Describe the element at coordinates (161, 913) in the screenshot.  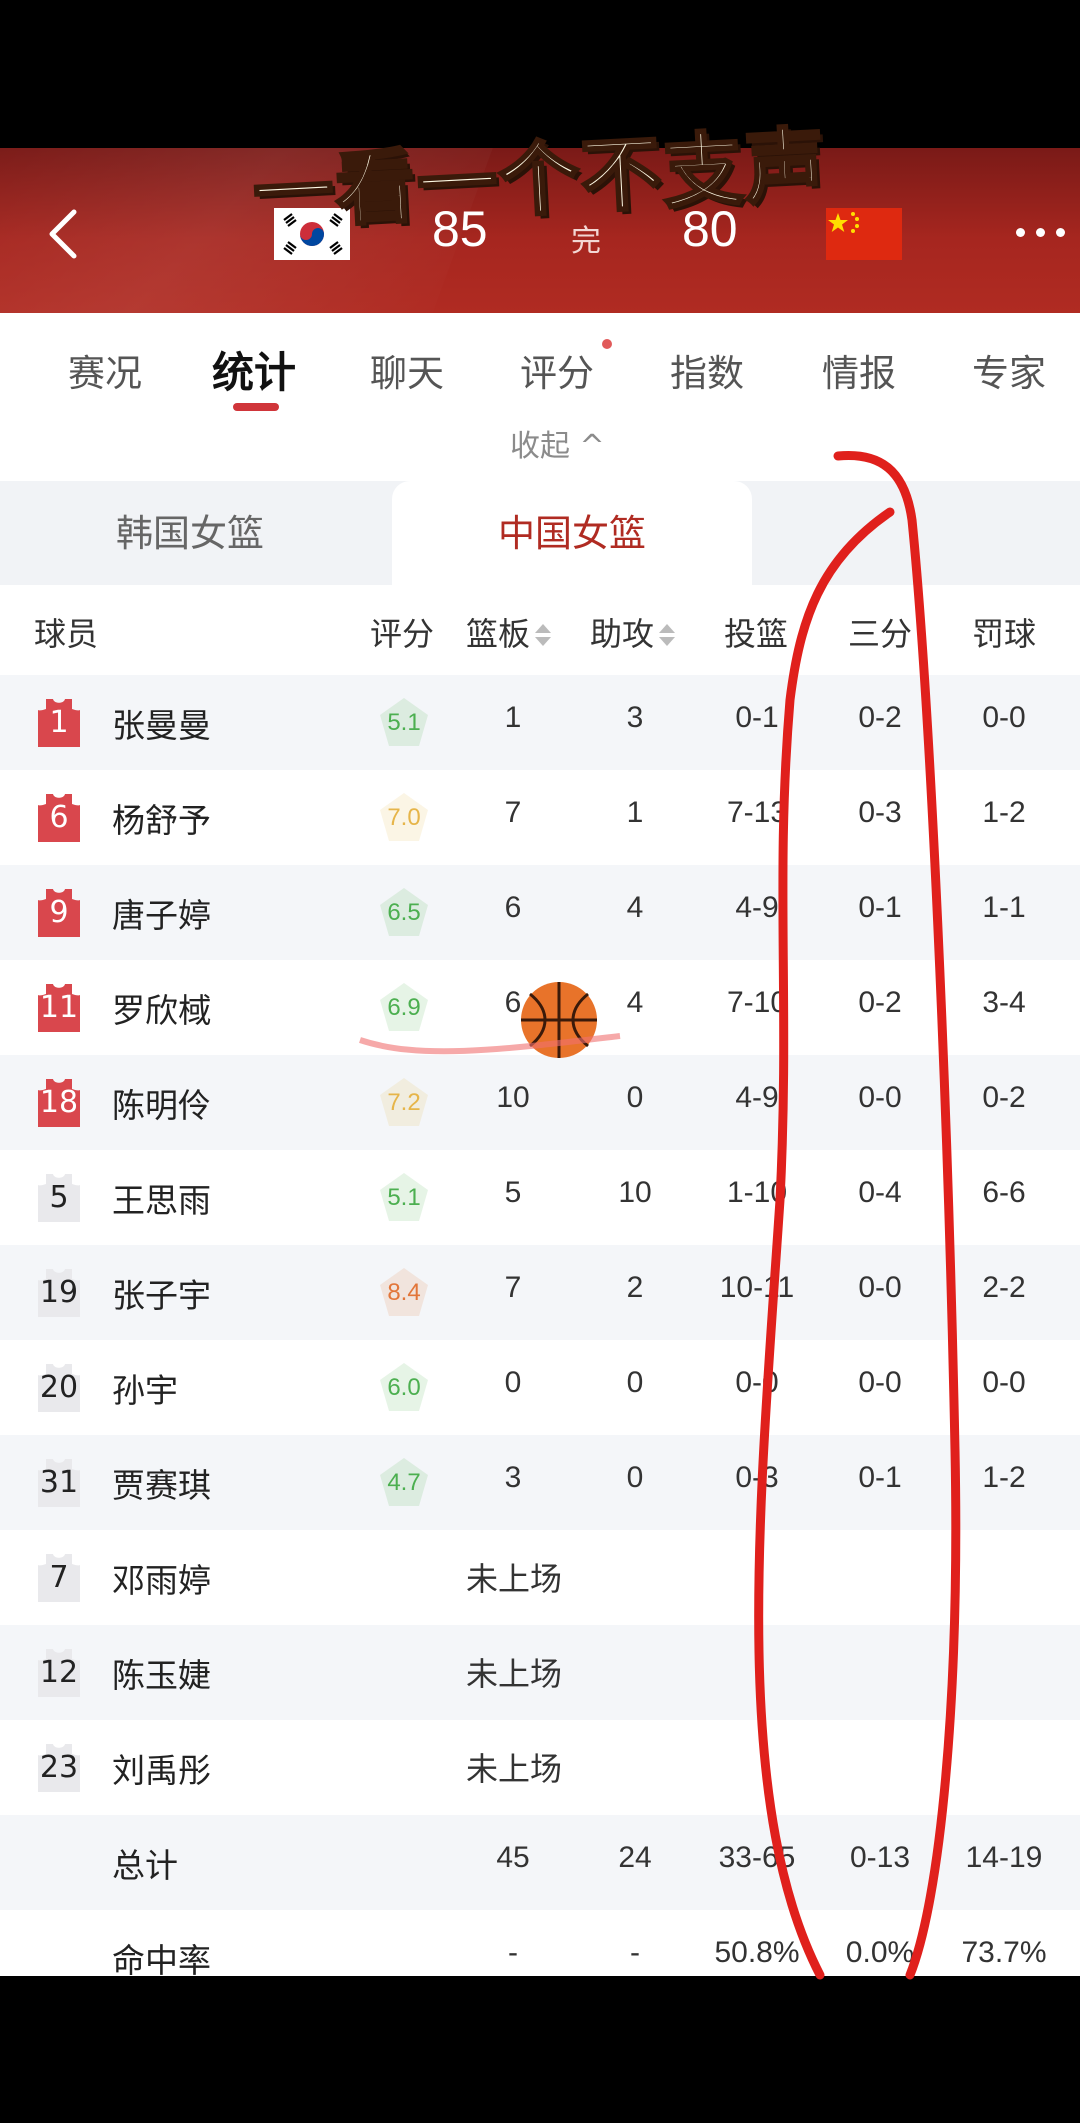
I see `player-name: 唐子婷` at that location.